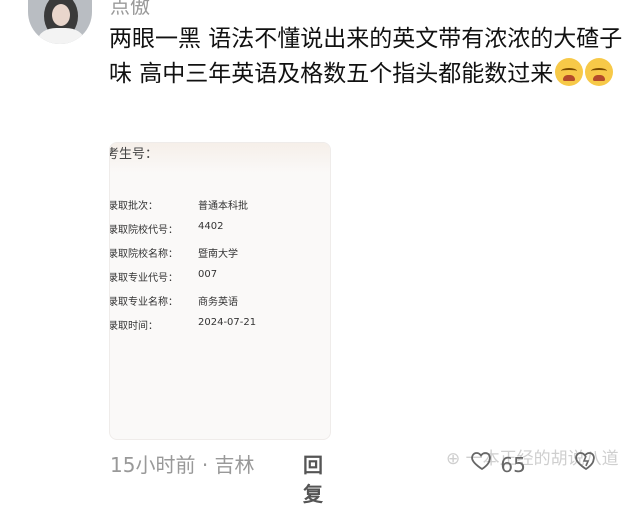  Describe the element at coordinates (234, 465) in the screenshot. I see `comment-location: 吉林` at that location.